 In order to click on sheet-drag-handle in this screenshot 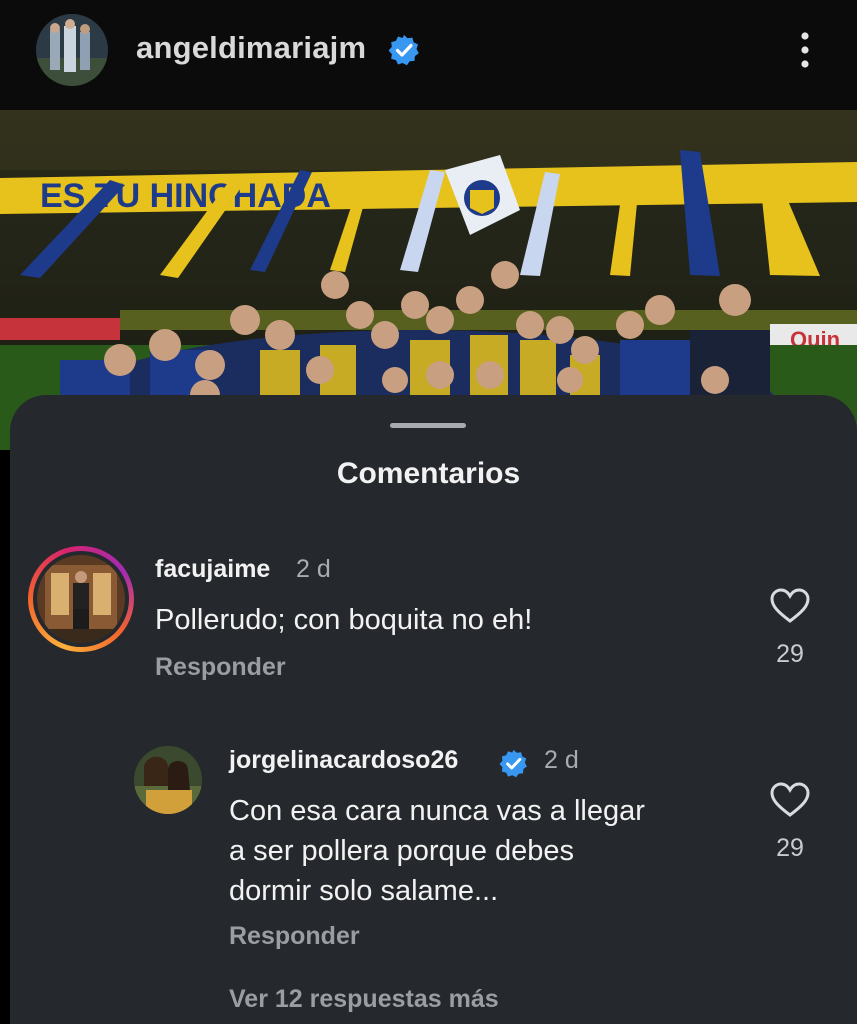, I will do `click(428, 425)`.